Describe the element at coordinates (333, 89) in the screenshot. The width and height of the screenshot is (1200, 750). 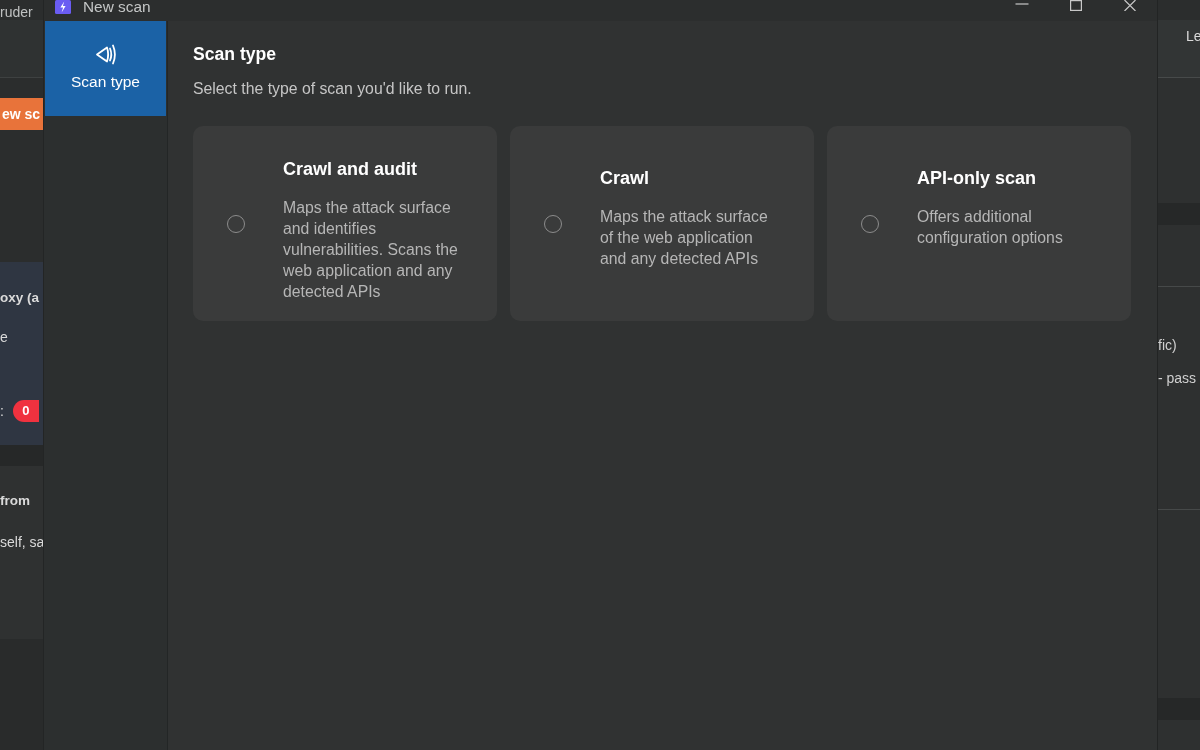
I see `section-description: Select the type of scan you'd like to run.` at that location.